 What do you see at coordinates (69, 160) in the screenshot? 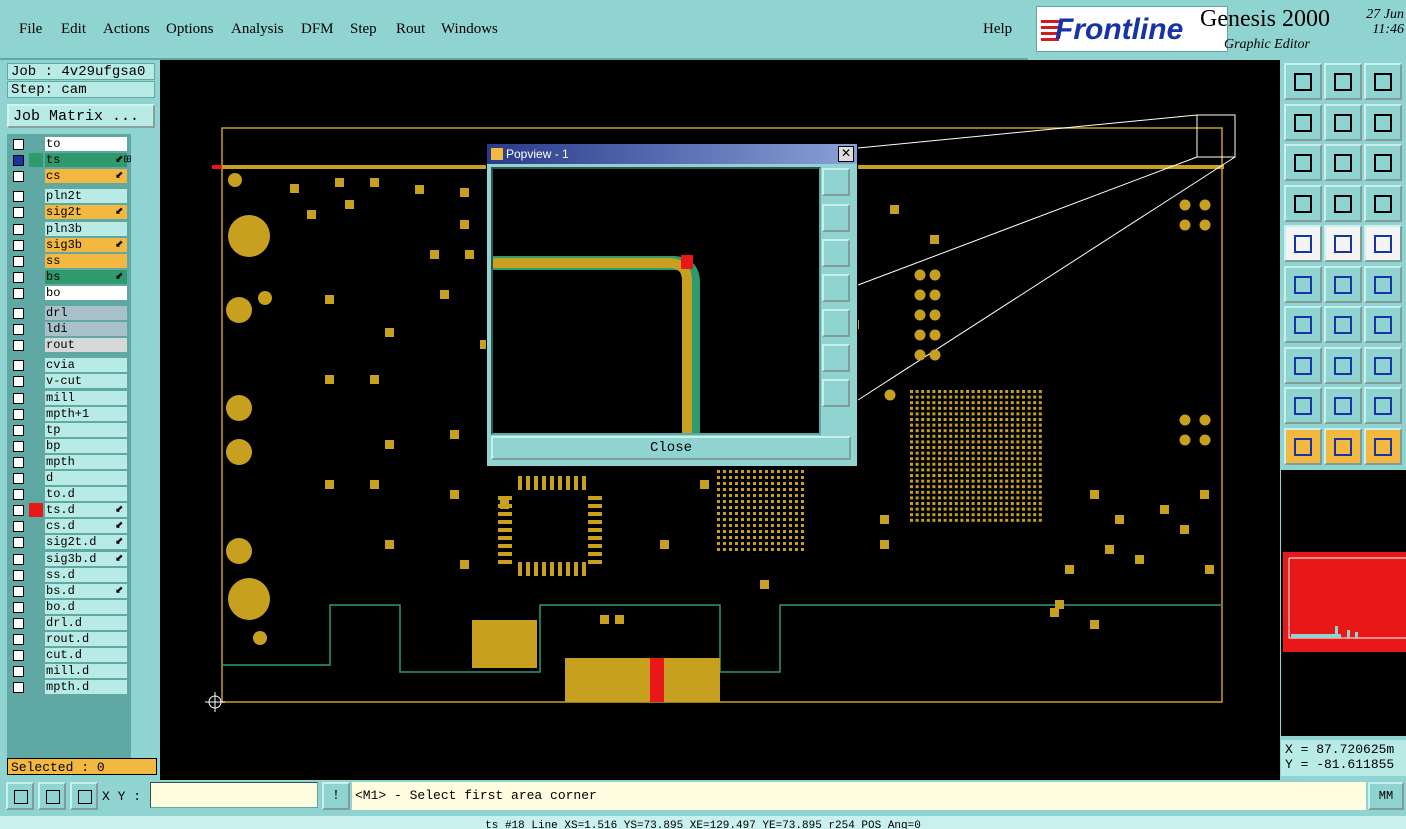
I see `layer-row: ts ⬋⊞` at bounding box center [69, 160].